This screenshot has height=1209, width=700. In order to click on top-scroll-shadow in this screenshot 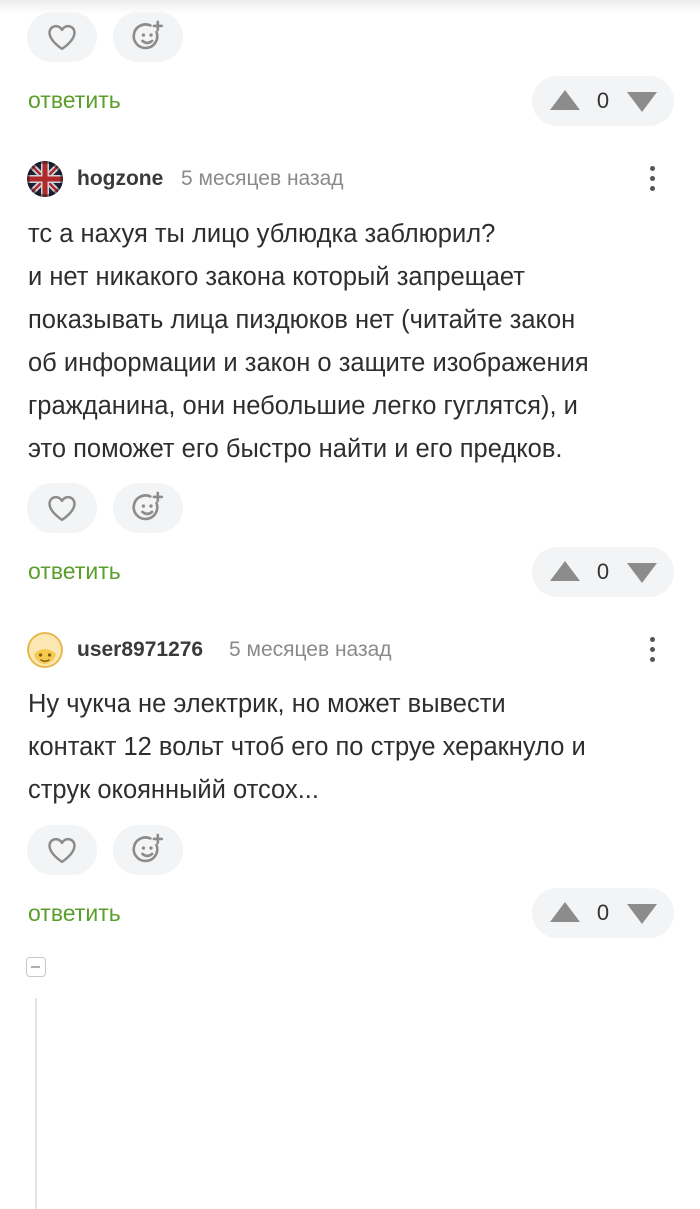, I will do `click(350, 7)`.